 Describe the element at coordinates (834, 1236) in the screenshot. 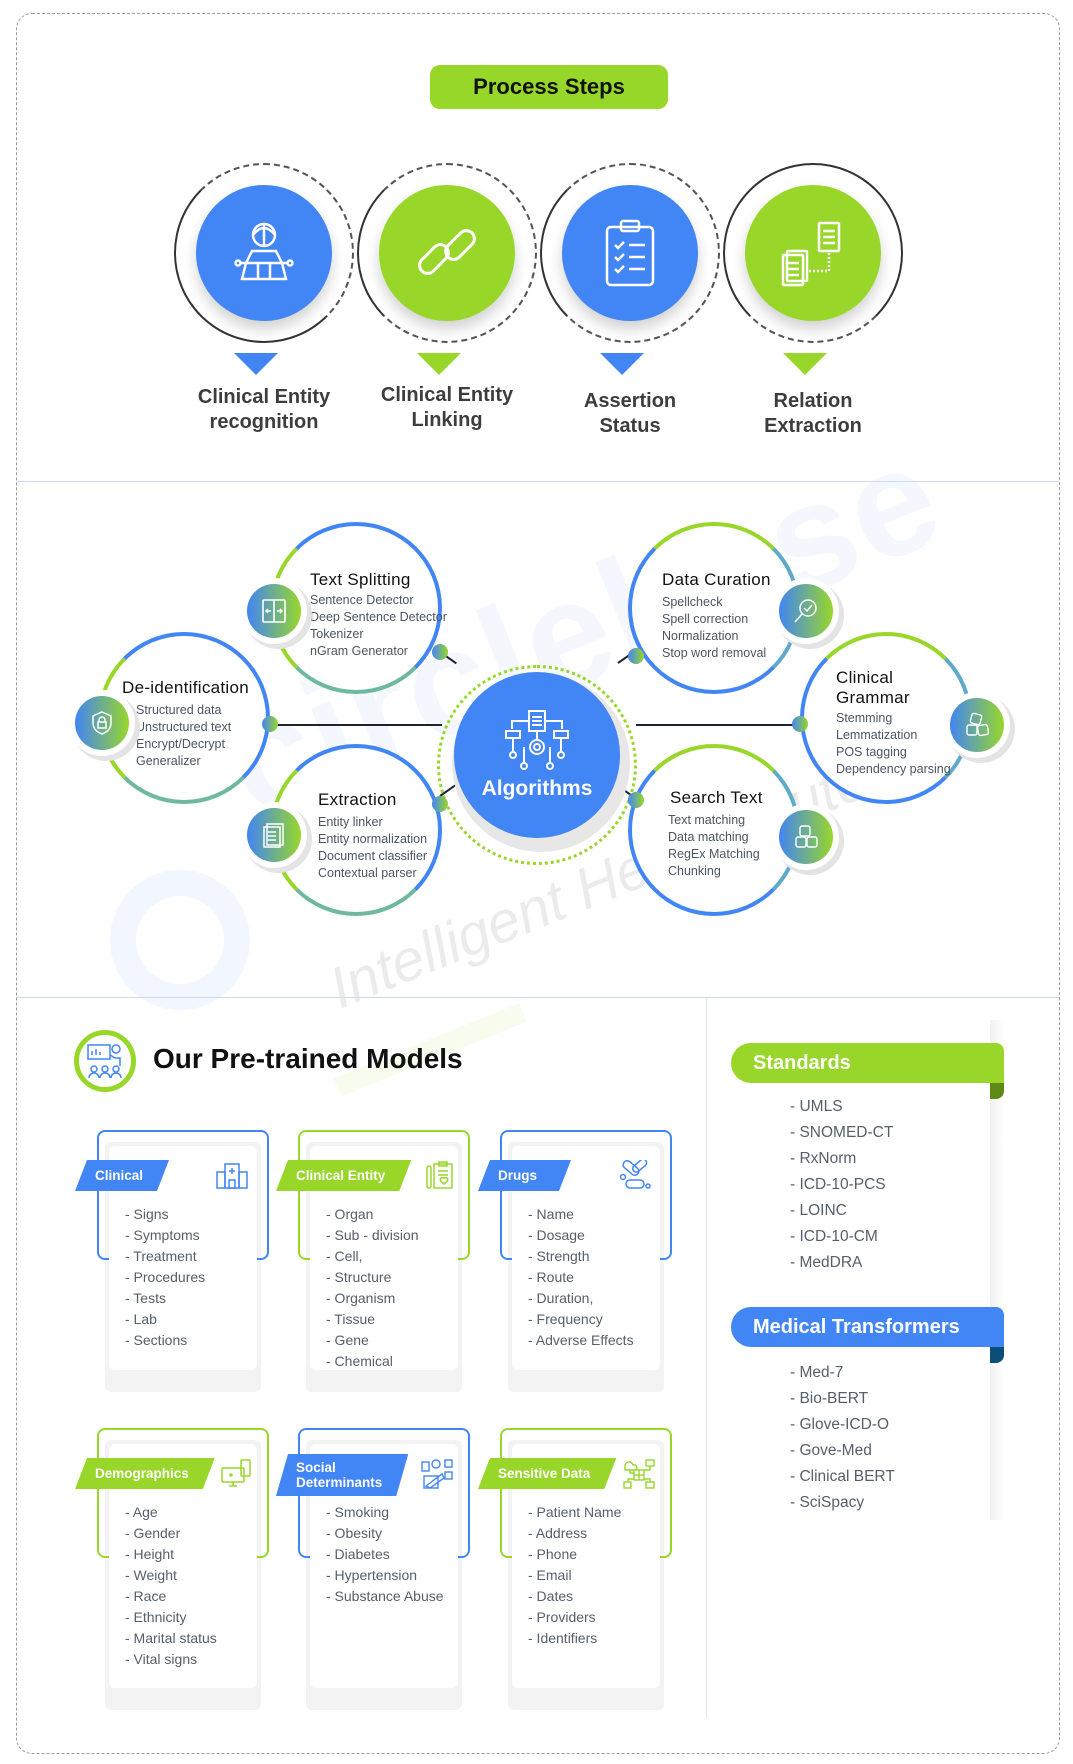

I see `standards-item: - ICD-10-CM` at that location.